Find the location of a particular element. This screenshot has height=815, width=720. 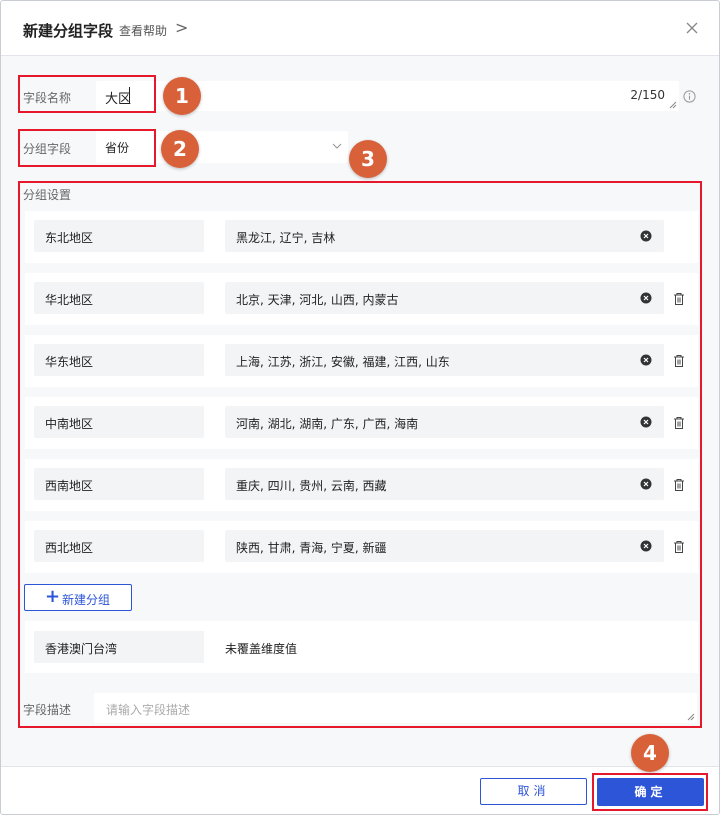

group-name-input: 东北地区 is located at coordinates (119, 236).